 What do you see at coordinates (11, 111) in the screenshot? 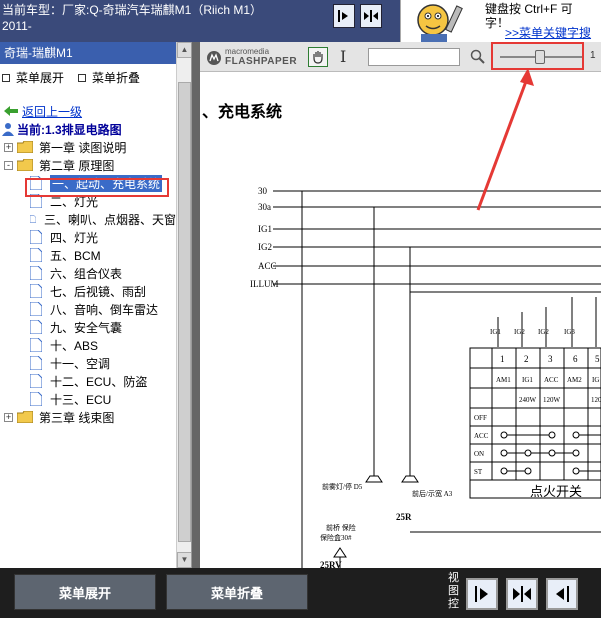
I see `back-arrow-icon` at bounding box center [11, 111].